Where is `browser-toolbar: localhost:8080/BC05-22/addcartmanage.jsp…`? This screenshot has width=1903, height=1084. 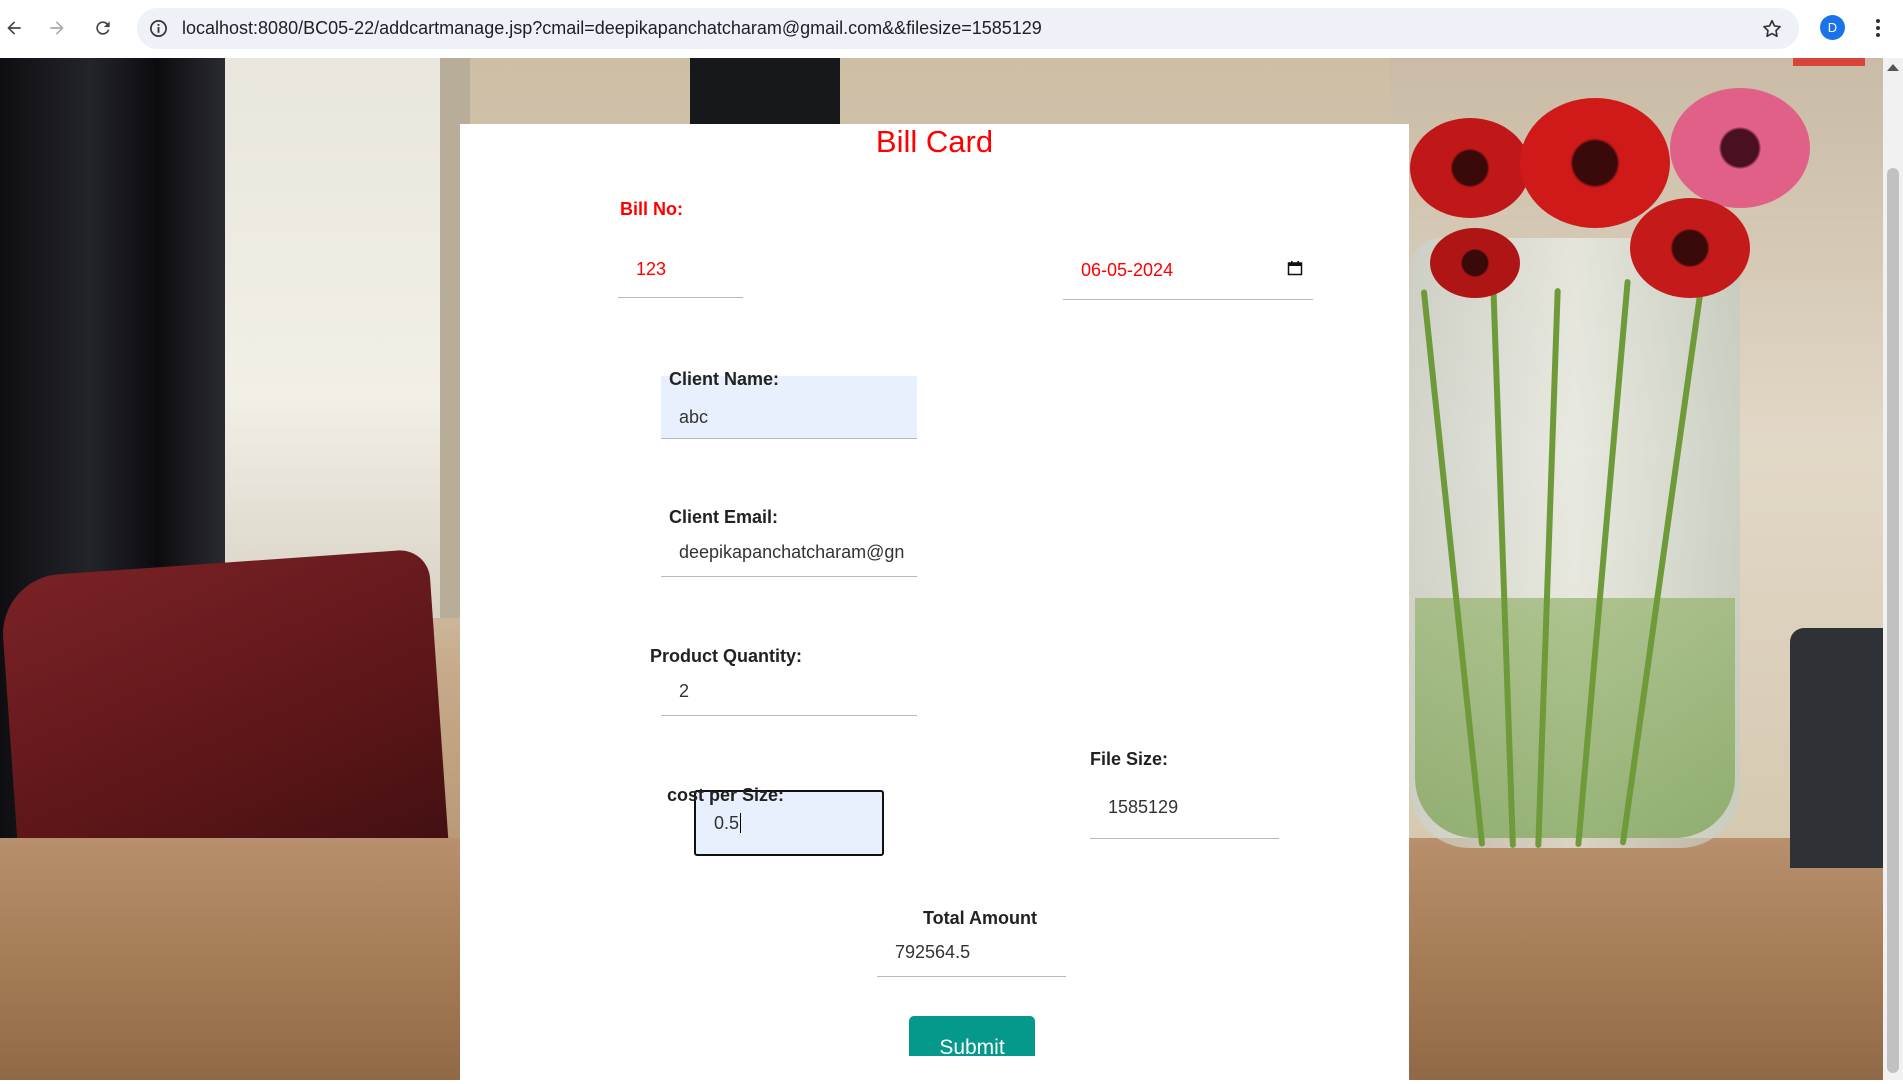 browser-toolbar: localhost:8080/BC05-22/addcartmanage.jsp… is located at coordinates (951, 29).